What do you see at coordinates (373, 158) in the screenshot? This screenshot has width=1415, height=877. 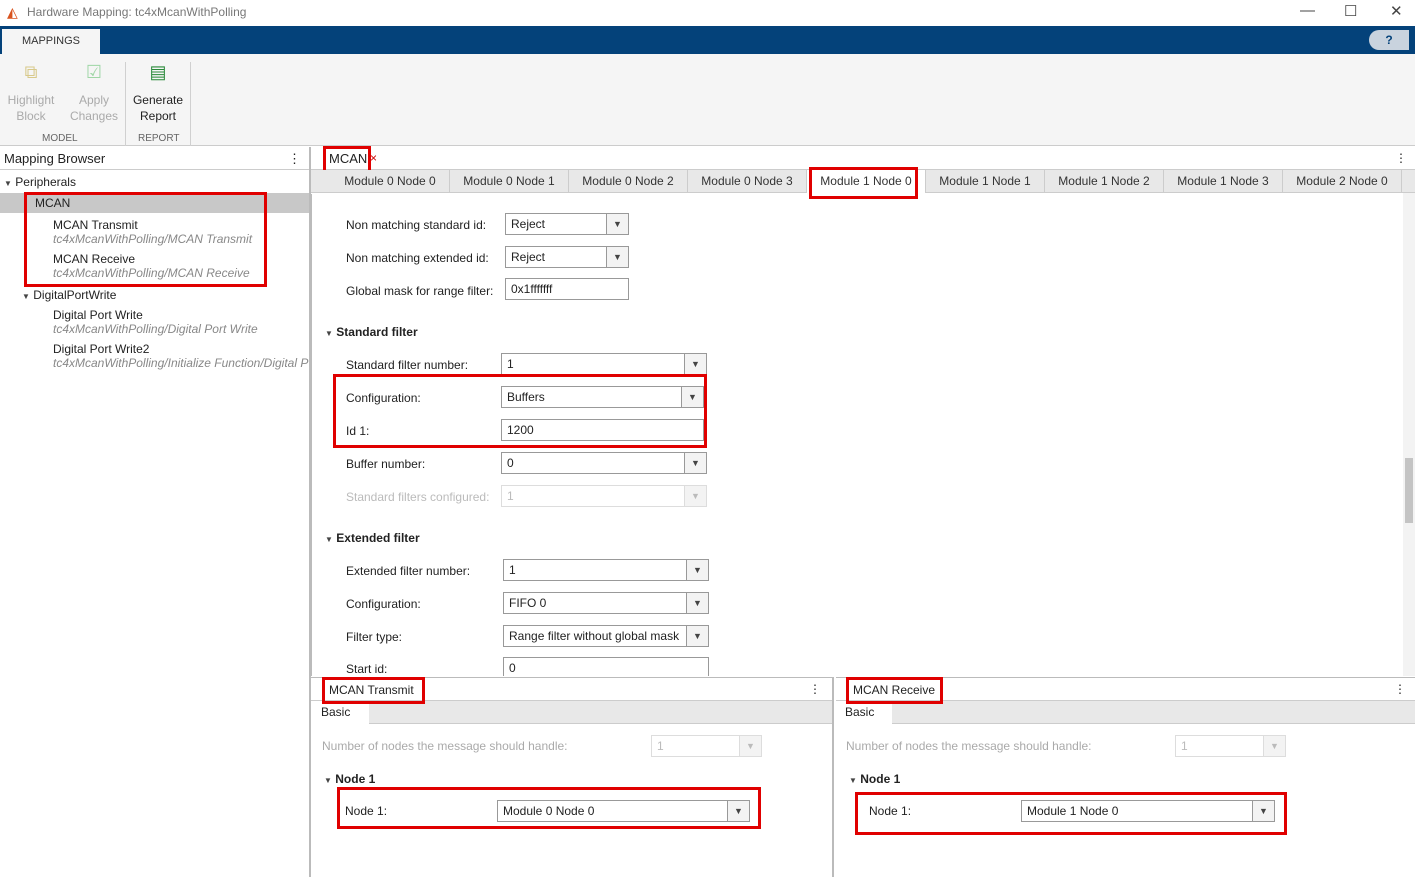 I see `close-tab-icon: ×` at bounding box center [373, 158].